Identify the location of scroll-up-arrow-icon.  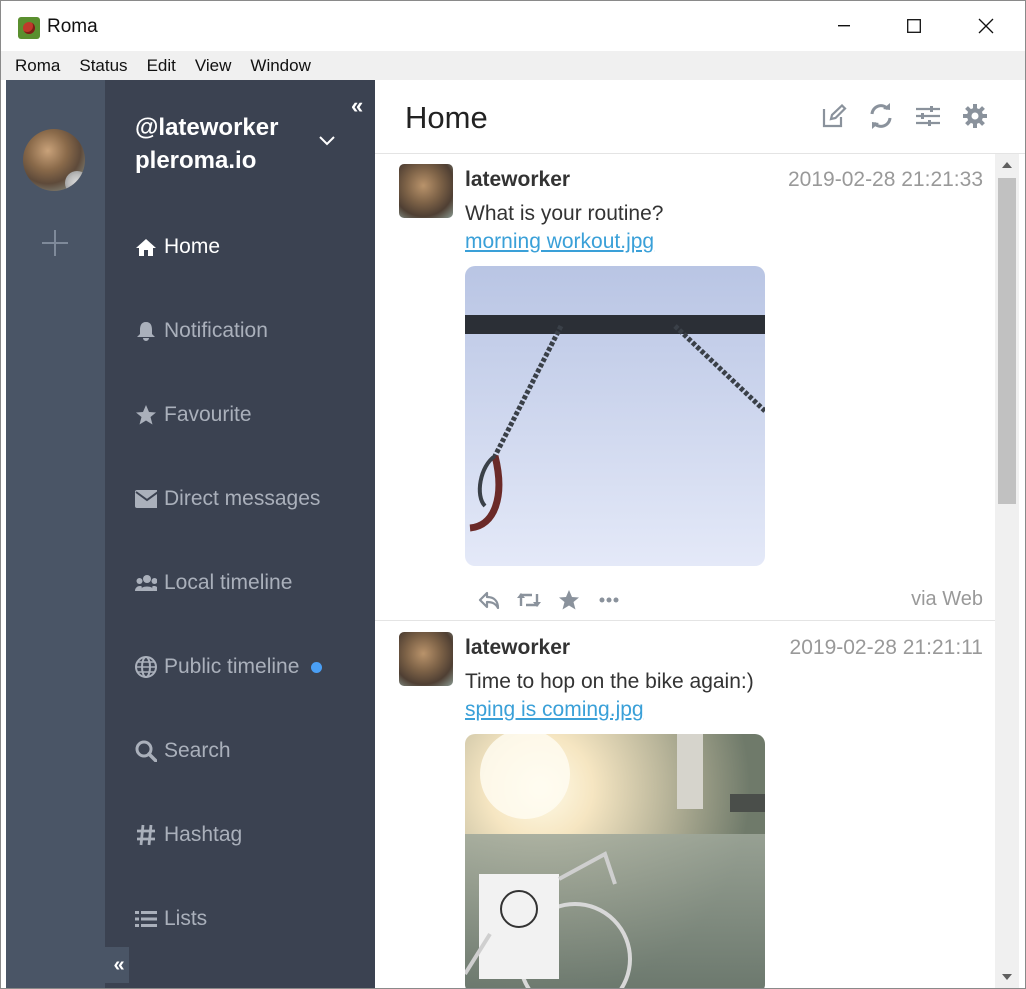
(1007, 165).